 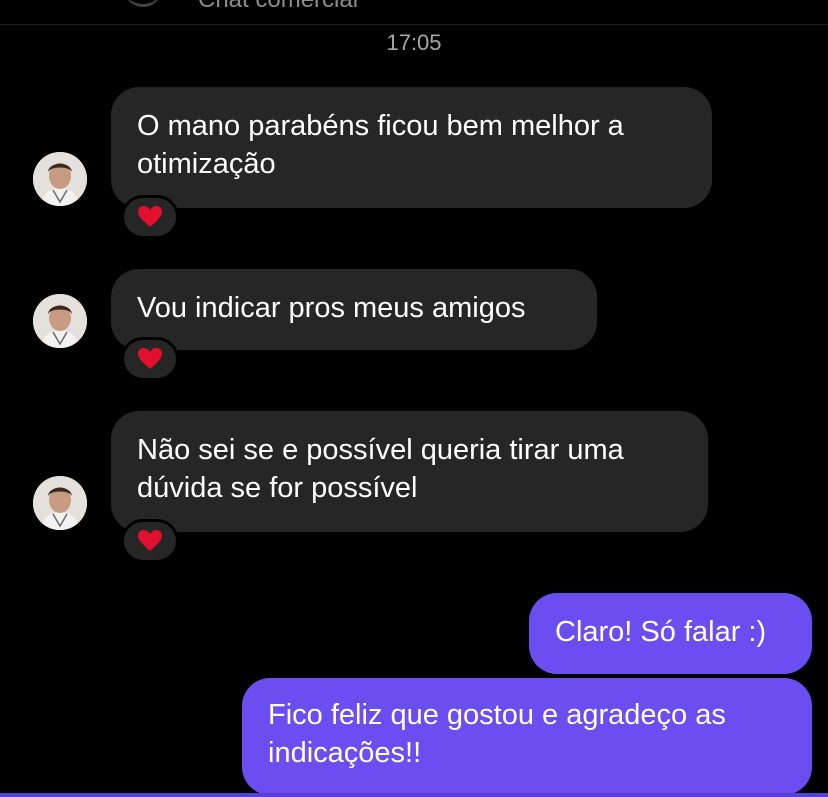 What do you see at coordinates (278, 7) in the screenshot?
I see `chat-title: Chat comercial` at bounding box center [278, 7].